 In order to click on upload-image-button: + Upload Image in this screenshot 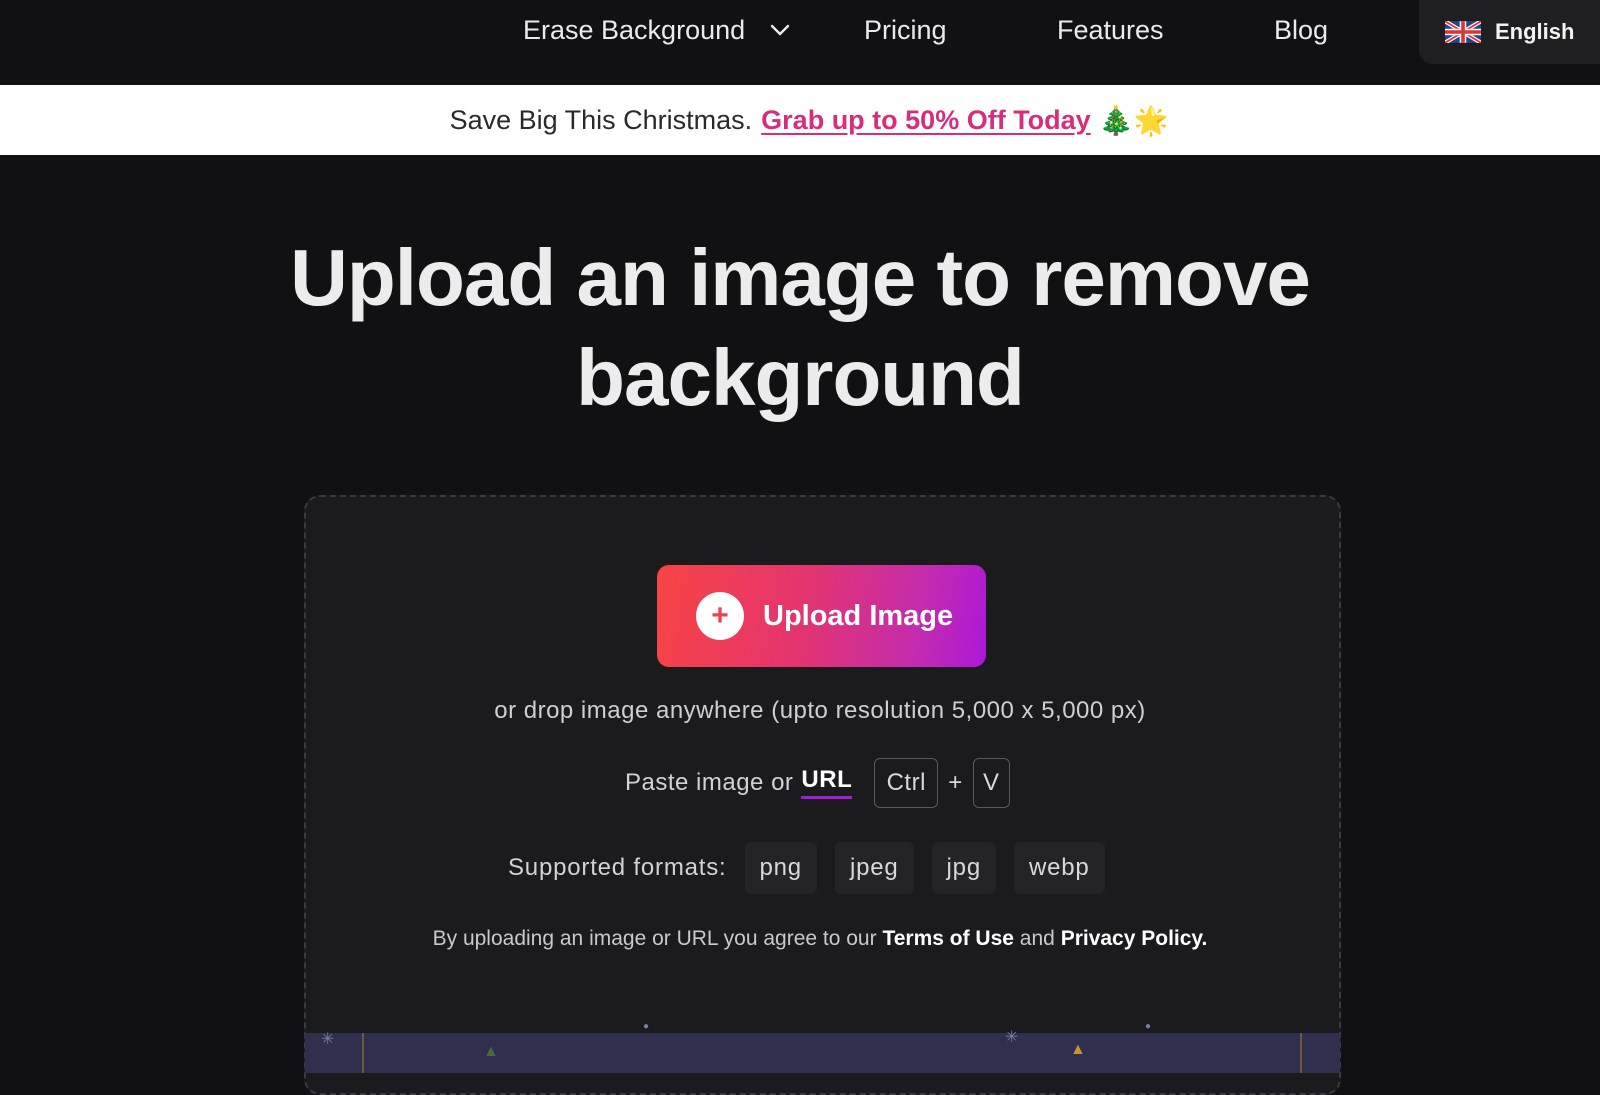, I will do `click(821, 616)`.